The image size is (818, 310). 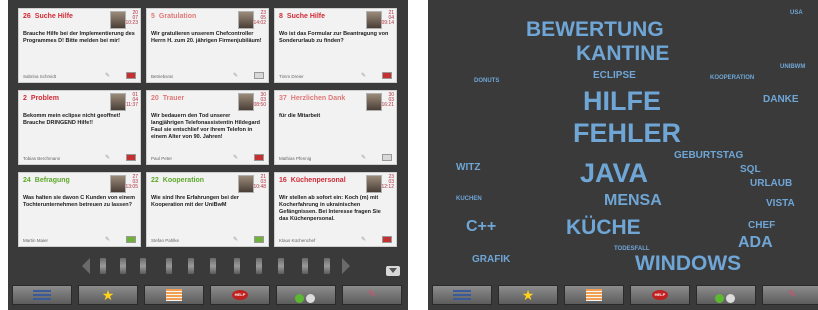 I want to click on cloud-word: CHEF, so click(x=761, y=225).